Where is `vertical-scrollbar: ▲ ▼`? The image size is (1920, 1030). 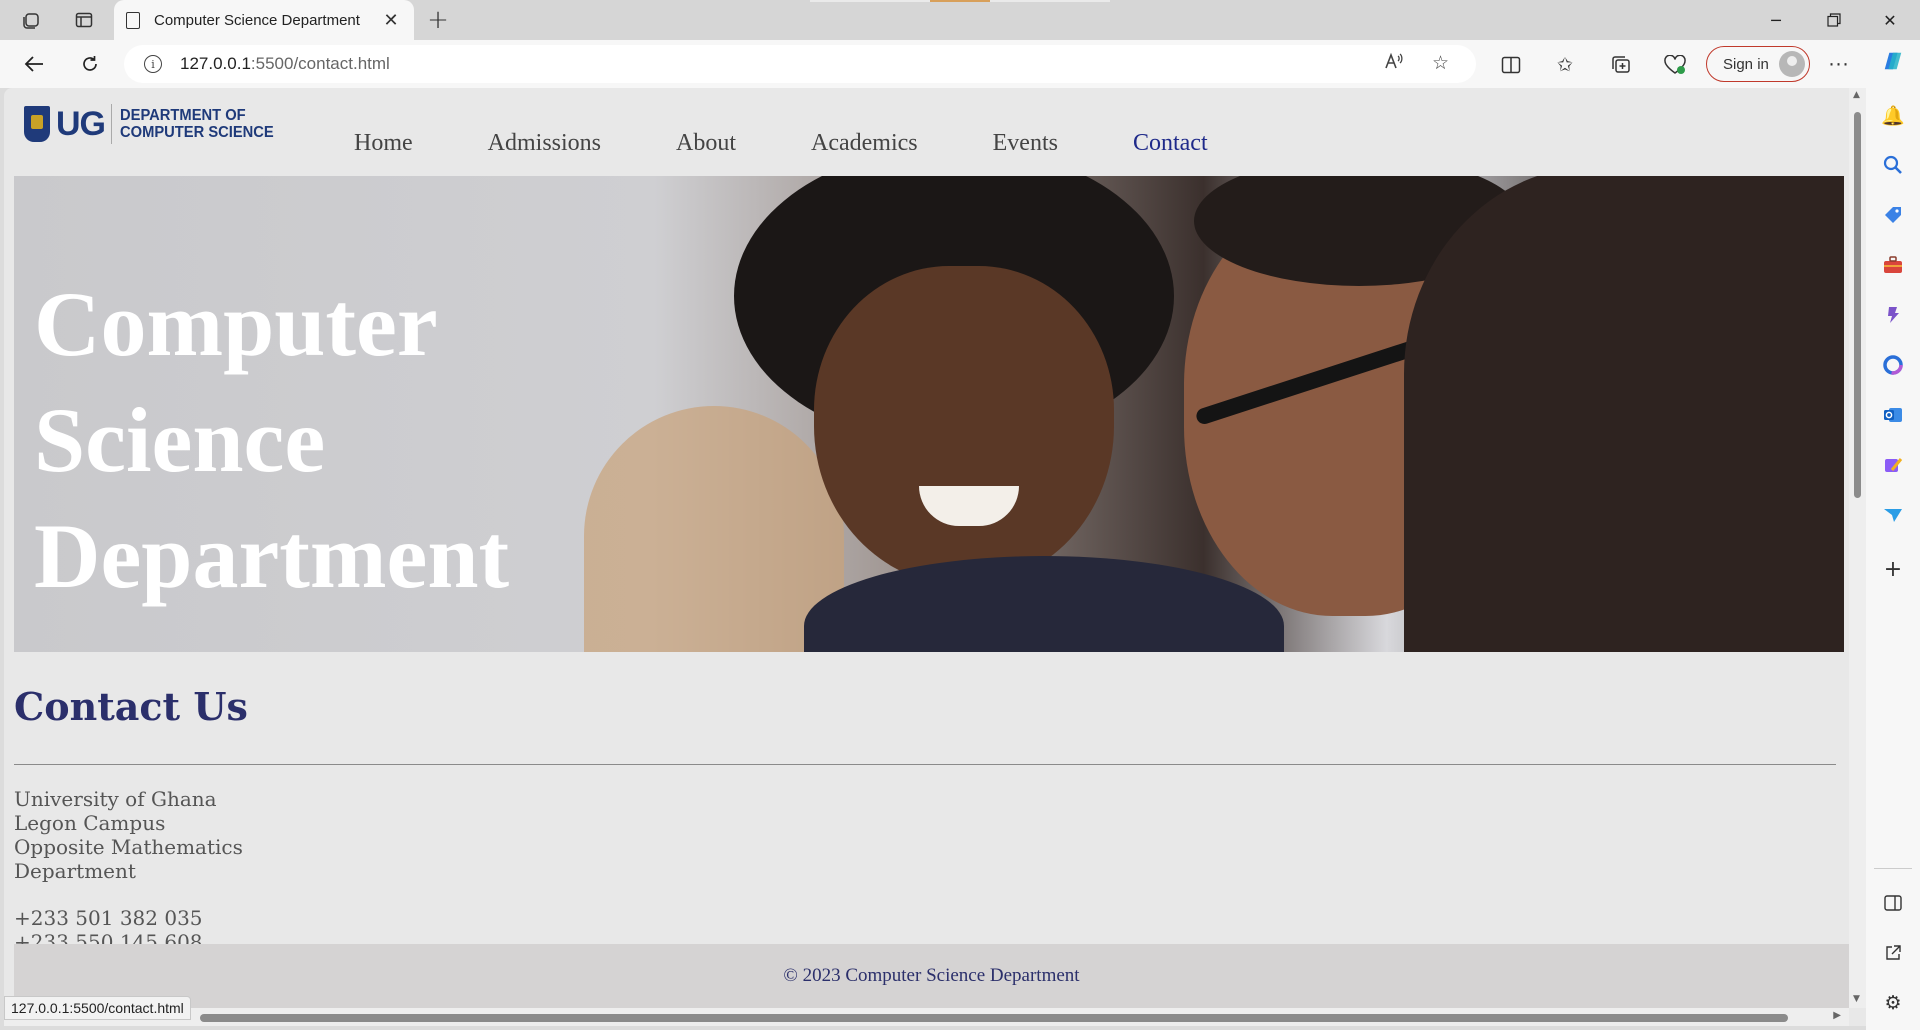 vertical-scrollbar: ▲ ▼ is located at coordinates (1857, 548).